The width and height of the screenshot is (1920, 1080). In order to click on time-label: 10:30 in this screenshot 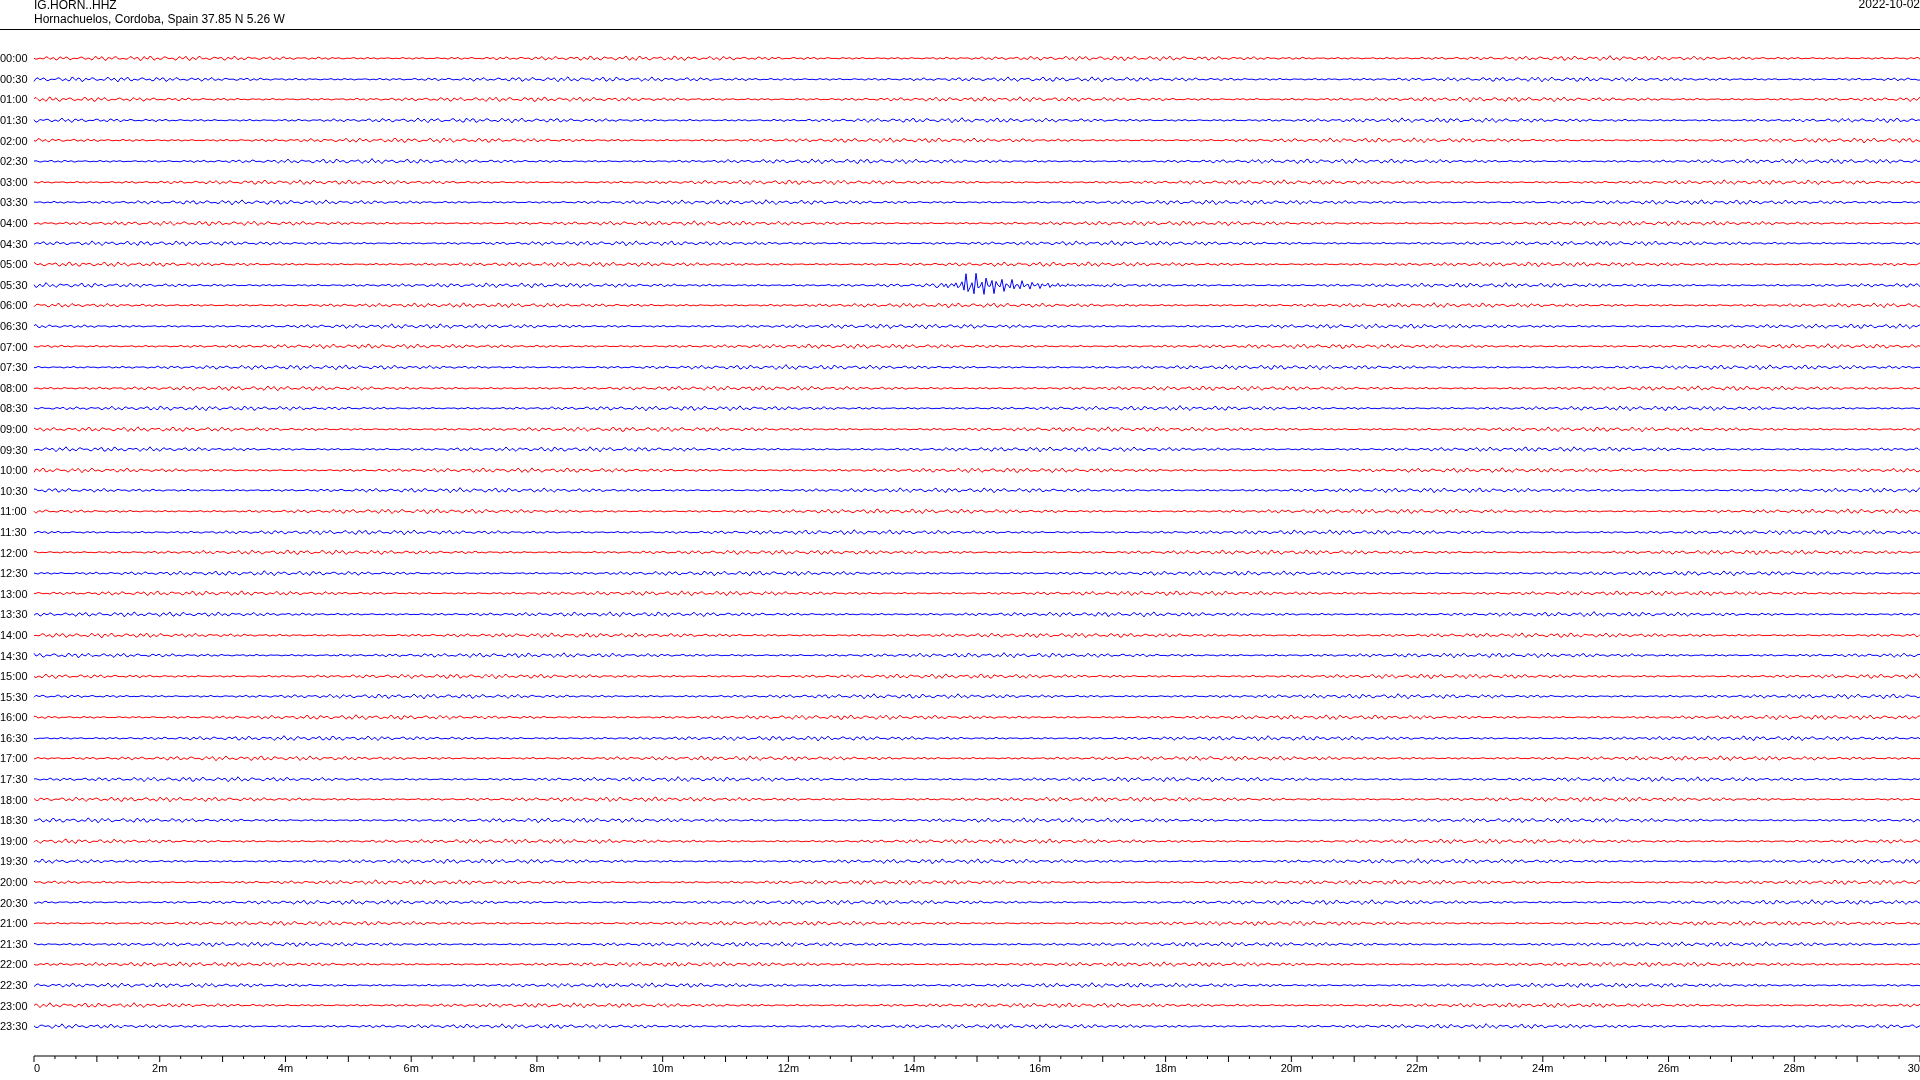, I will do `click(14, 490)`.